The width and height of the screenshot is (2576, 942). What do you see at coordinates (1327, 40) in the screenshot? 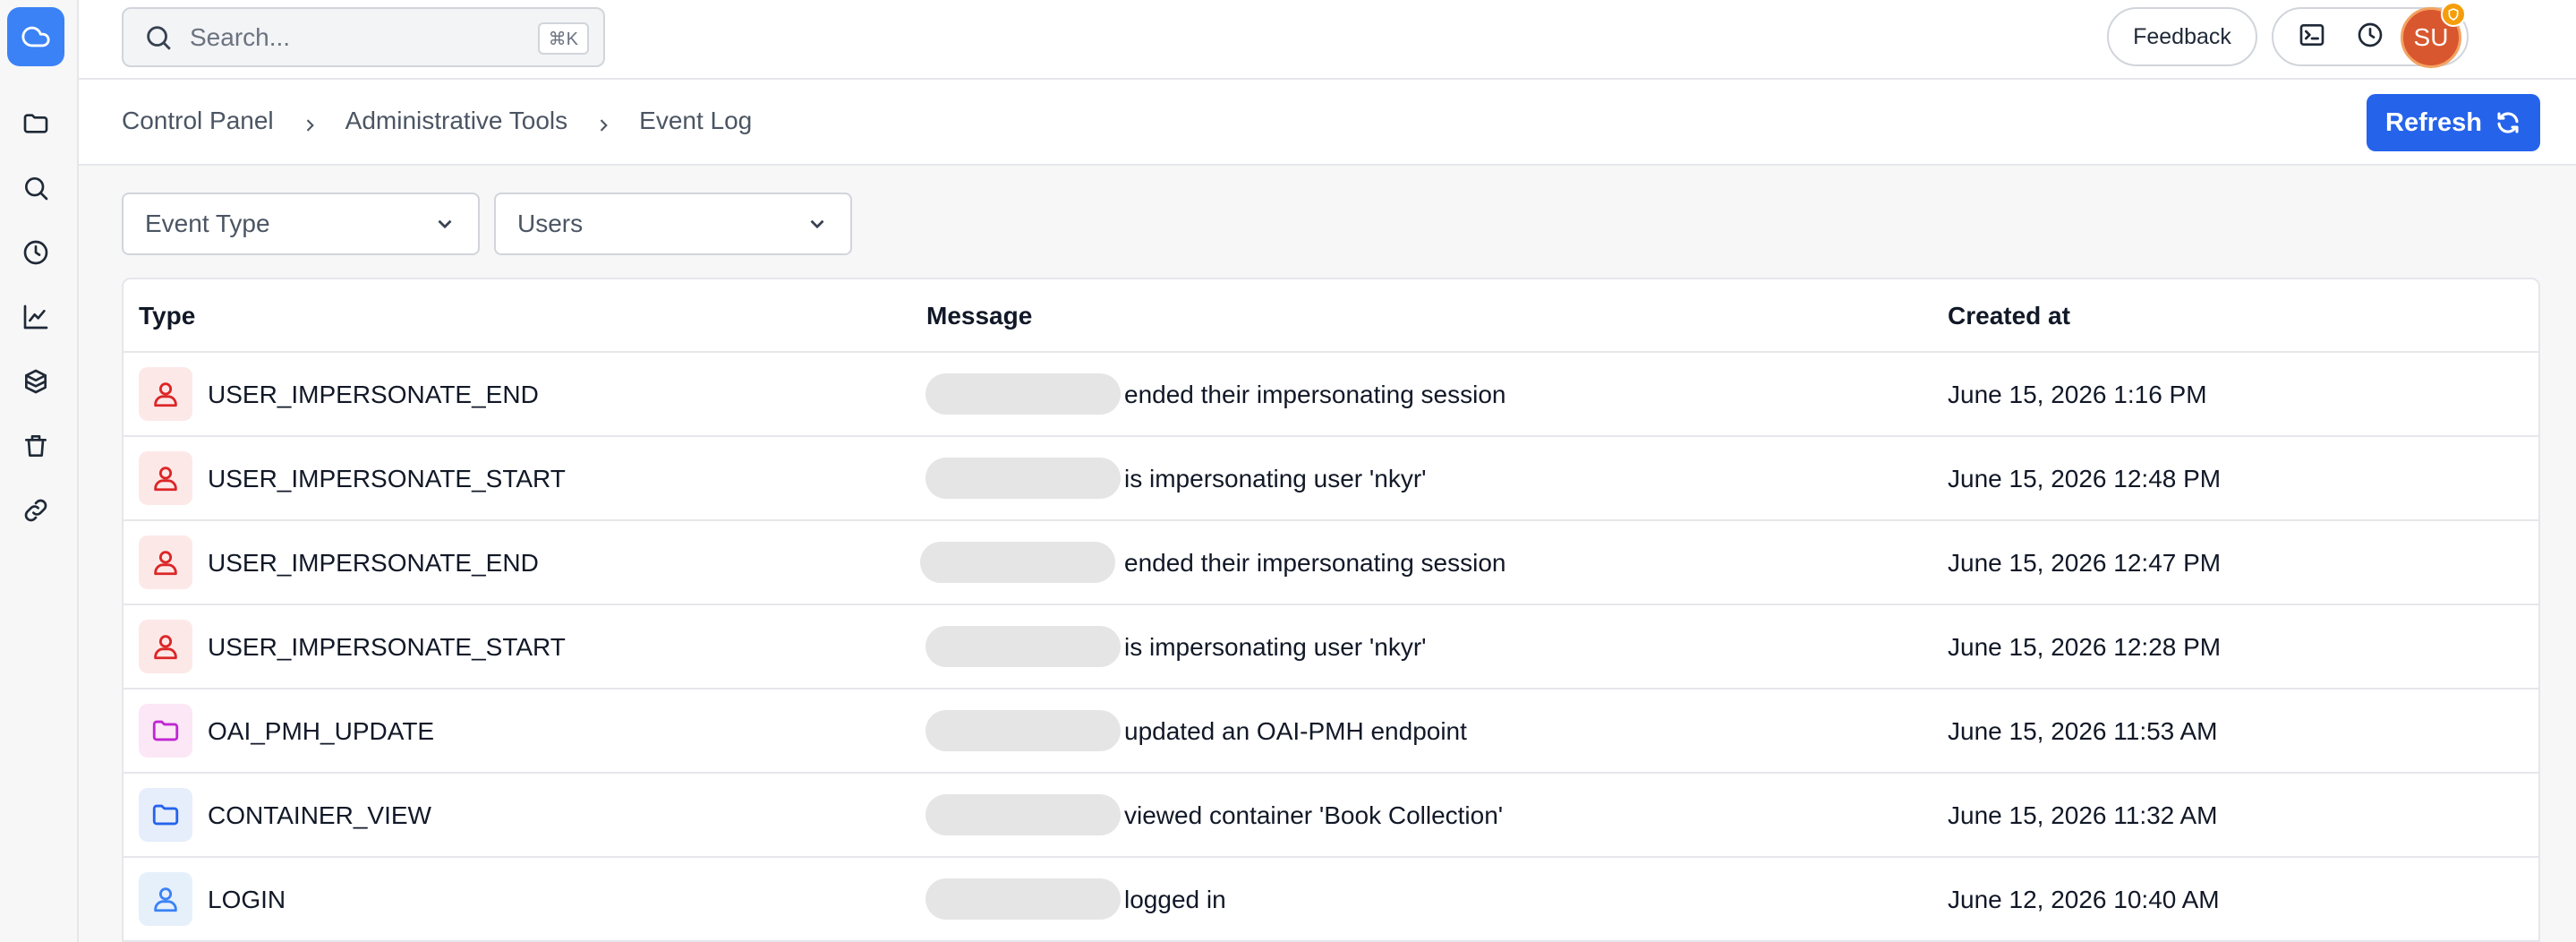
I see `topbar: ⌘K Feedback` at bounding box center [1327, 40].